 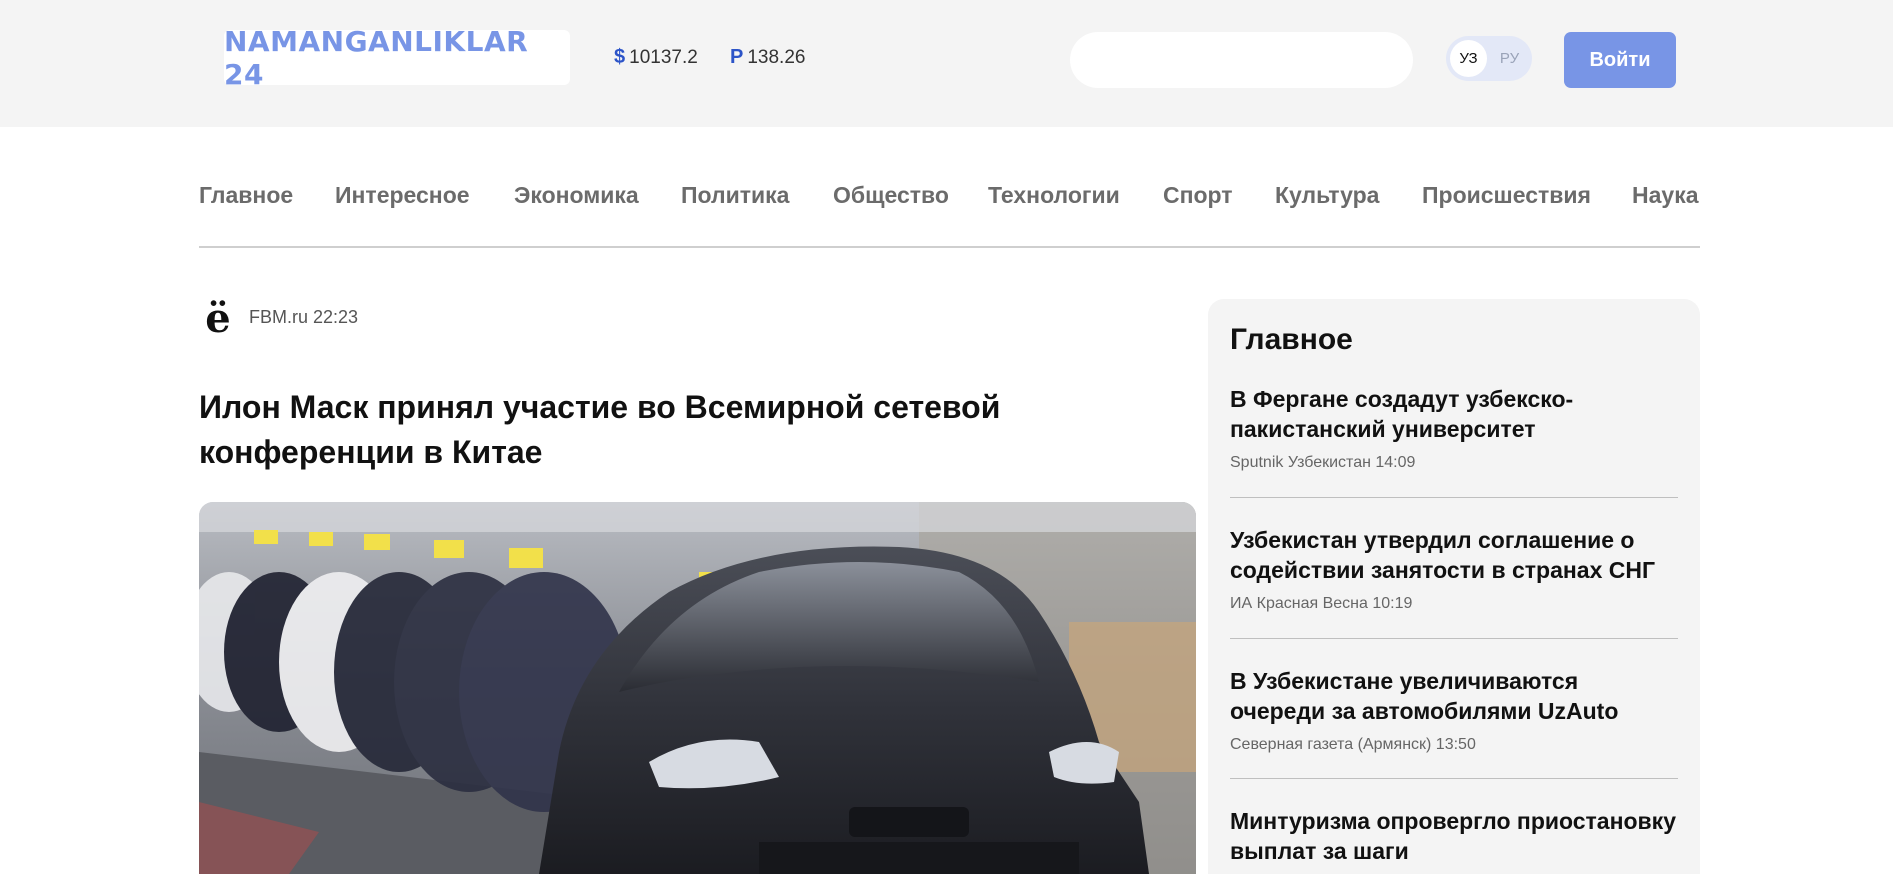 What do you see at coordinates (576, 195) in the screenshot?
I see `nav-item-economy: Экономика` at bounding box center [576, 195].